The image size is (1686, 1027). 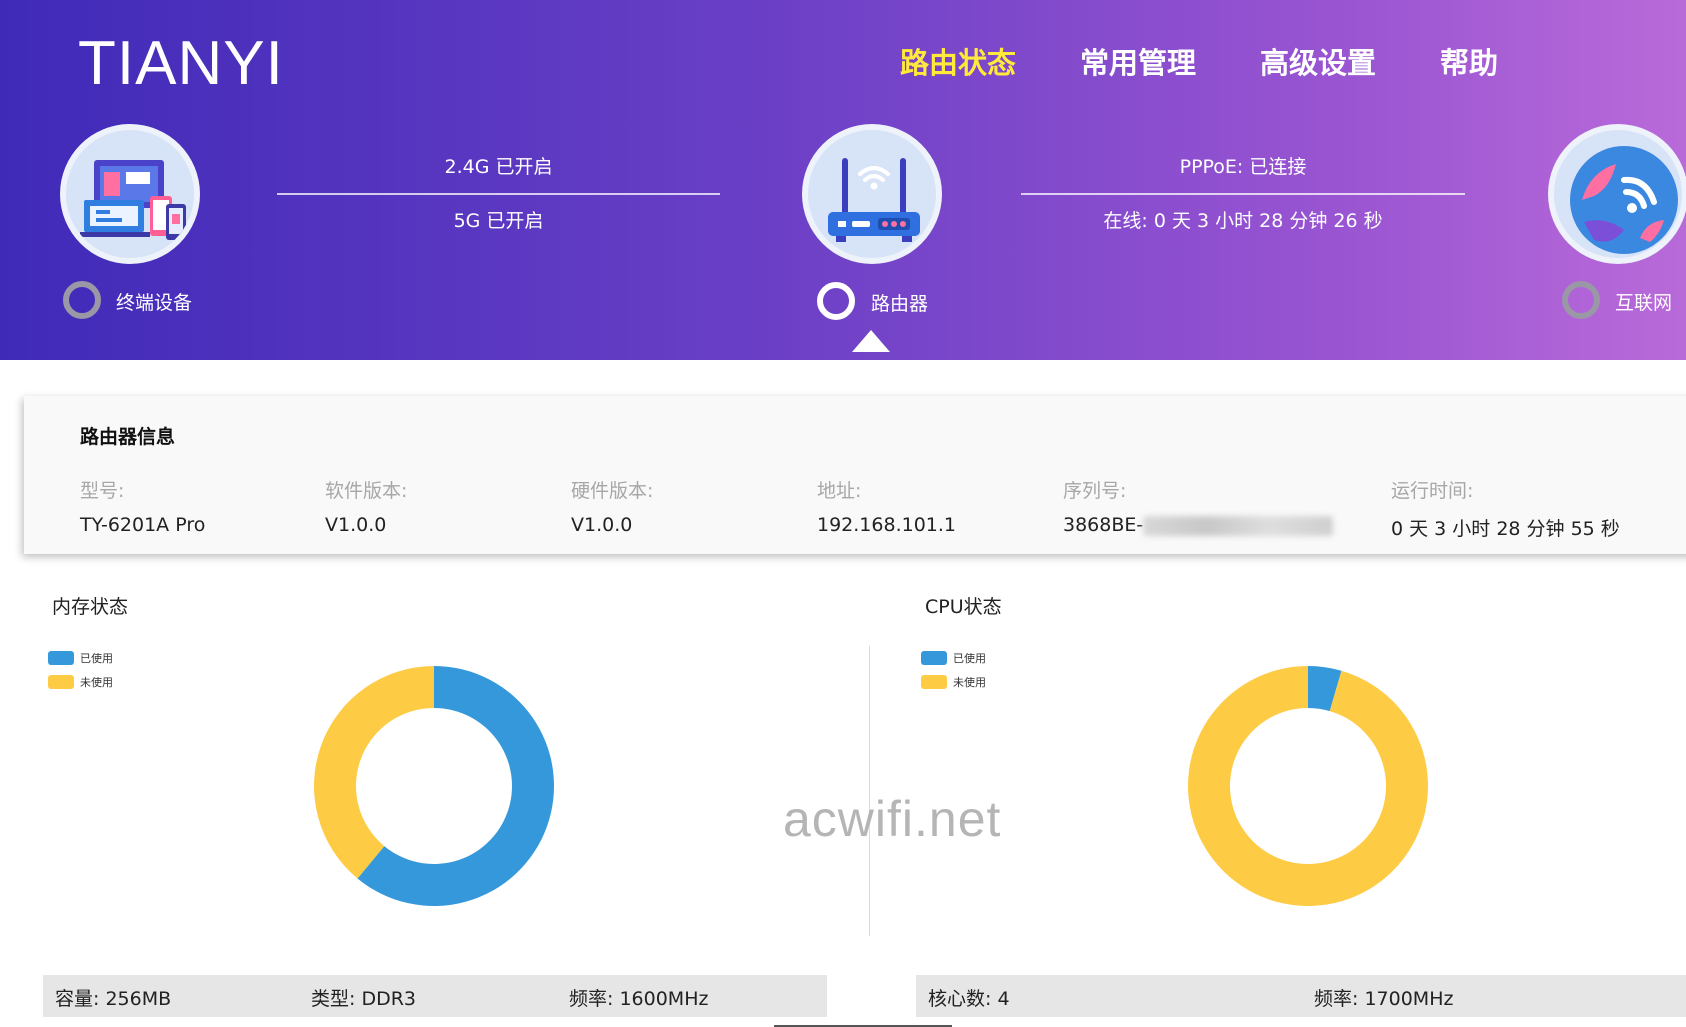 I want to click on nav-common-management: 常用管理, so click(x=1138, y=60).